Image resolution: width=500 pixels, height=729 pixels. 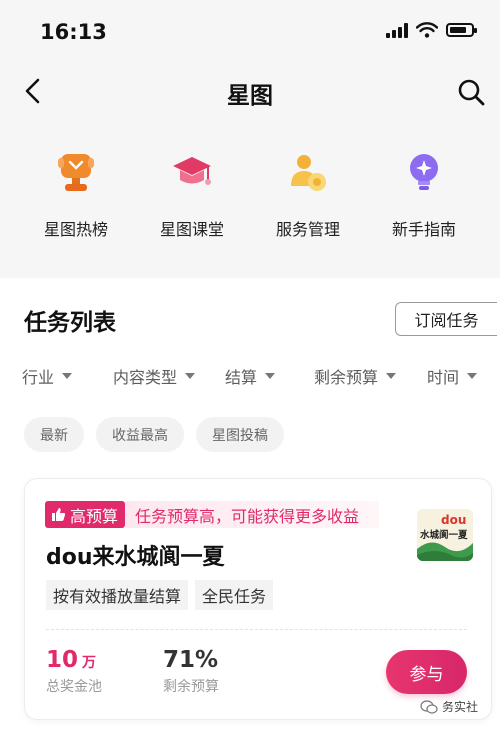 I want to click on watermark: 务实社, so click(x=449, y=706).